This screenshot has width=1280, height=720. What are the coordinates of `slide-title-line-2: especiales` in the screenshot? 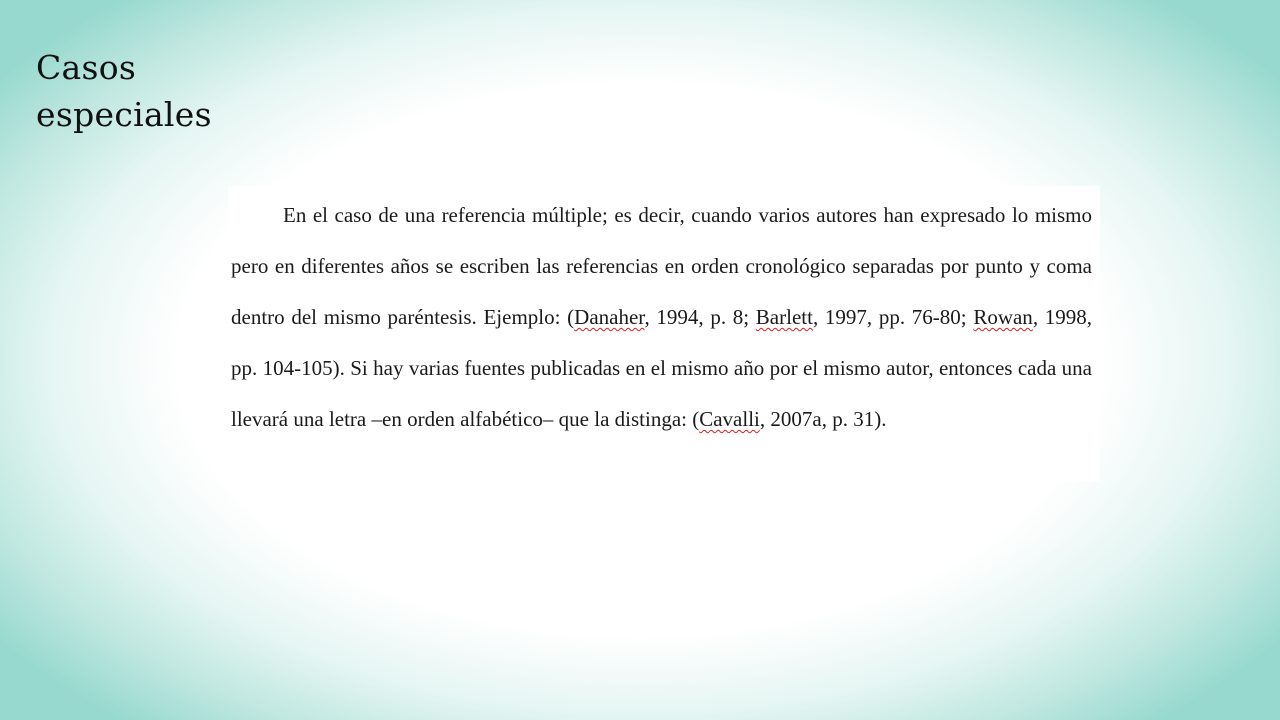 It's located at (124, 114).